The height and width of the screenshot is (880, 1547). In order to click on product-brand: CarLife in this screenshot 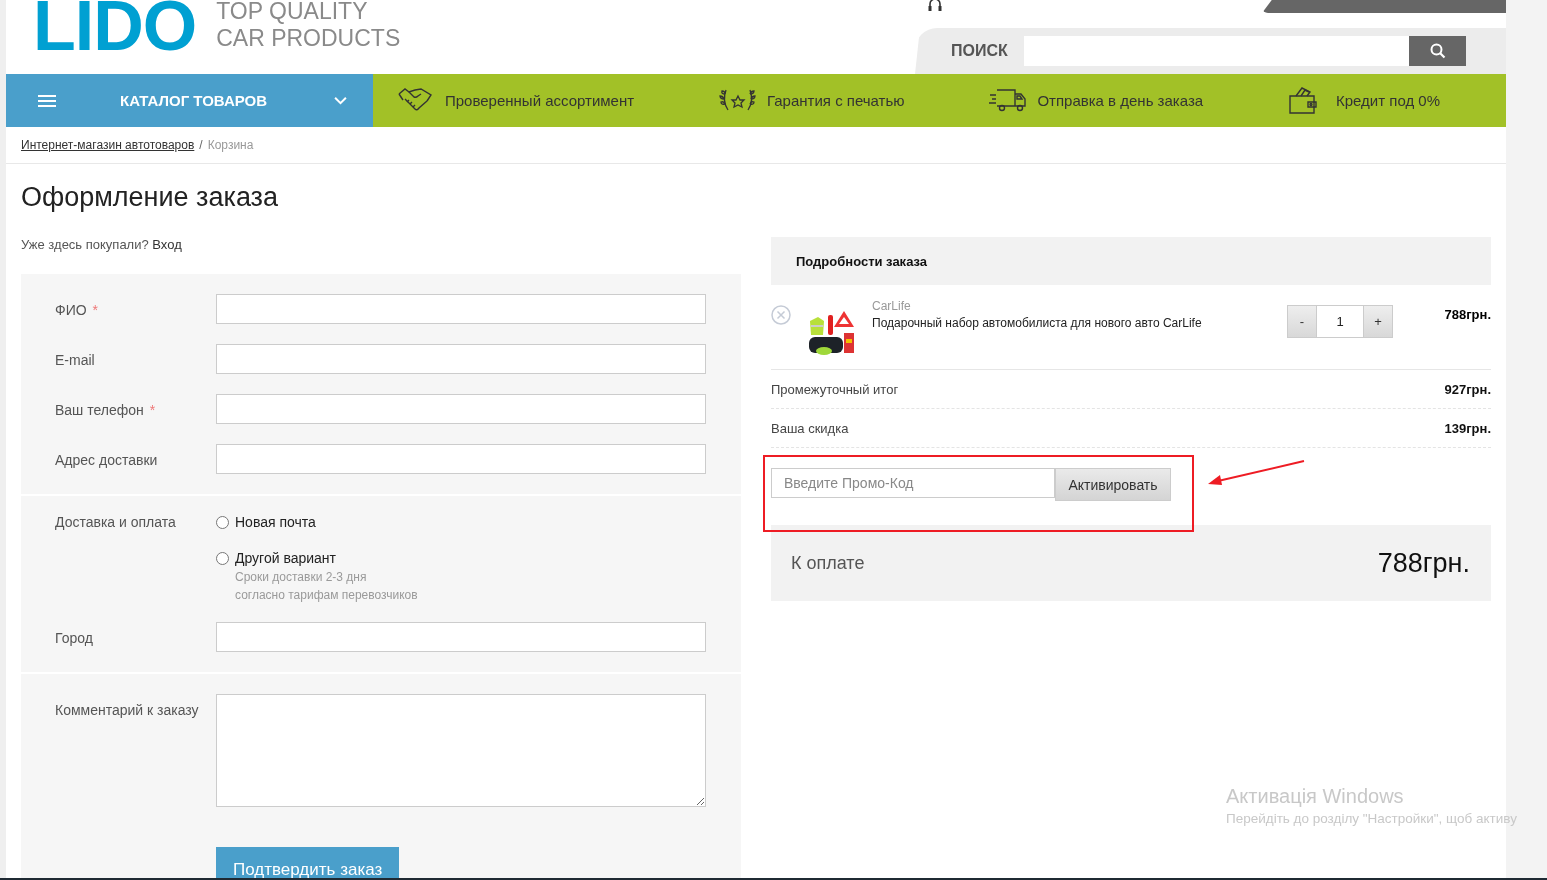, I will do `click(892, 306)`.